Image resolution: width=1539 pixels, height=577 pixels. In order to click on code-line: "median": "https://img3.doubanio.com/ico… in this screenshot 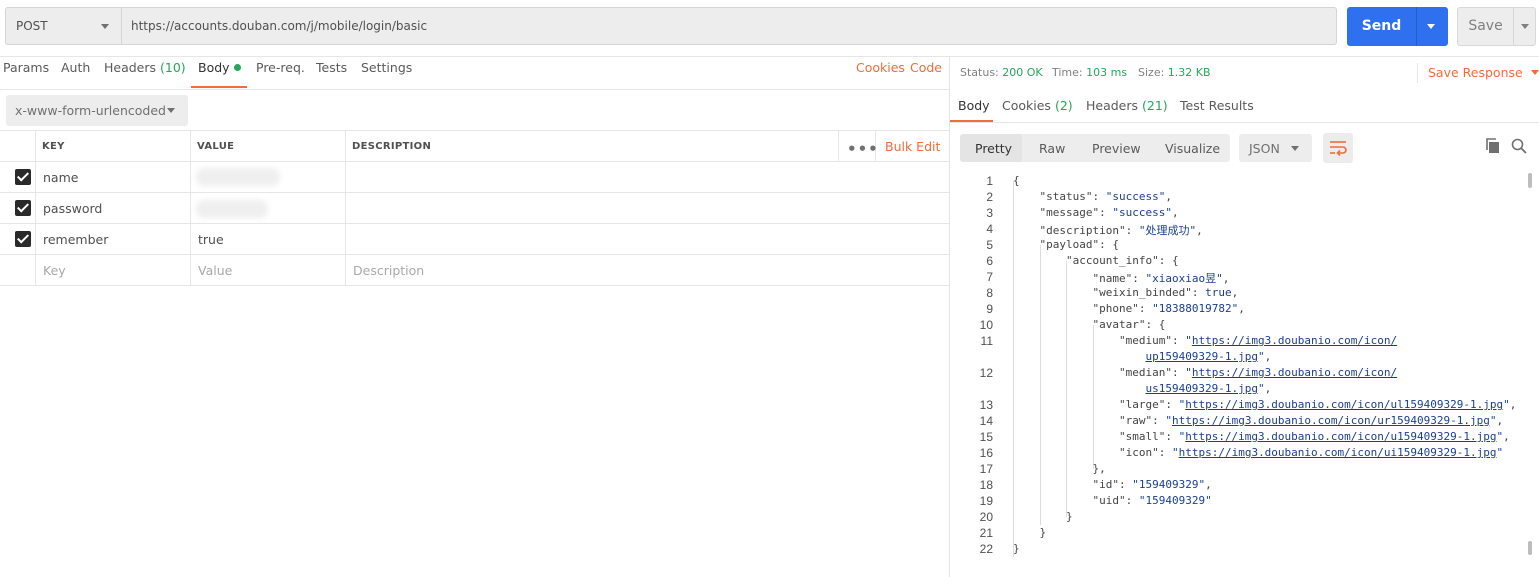, I will do `click(1258, 372)`.